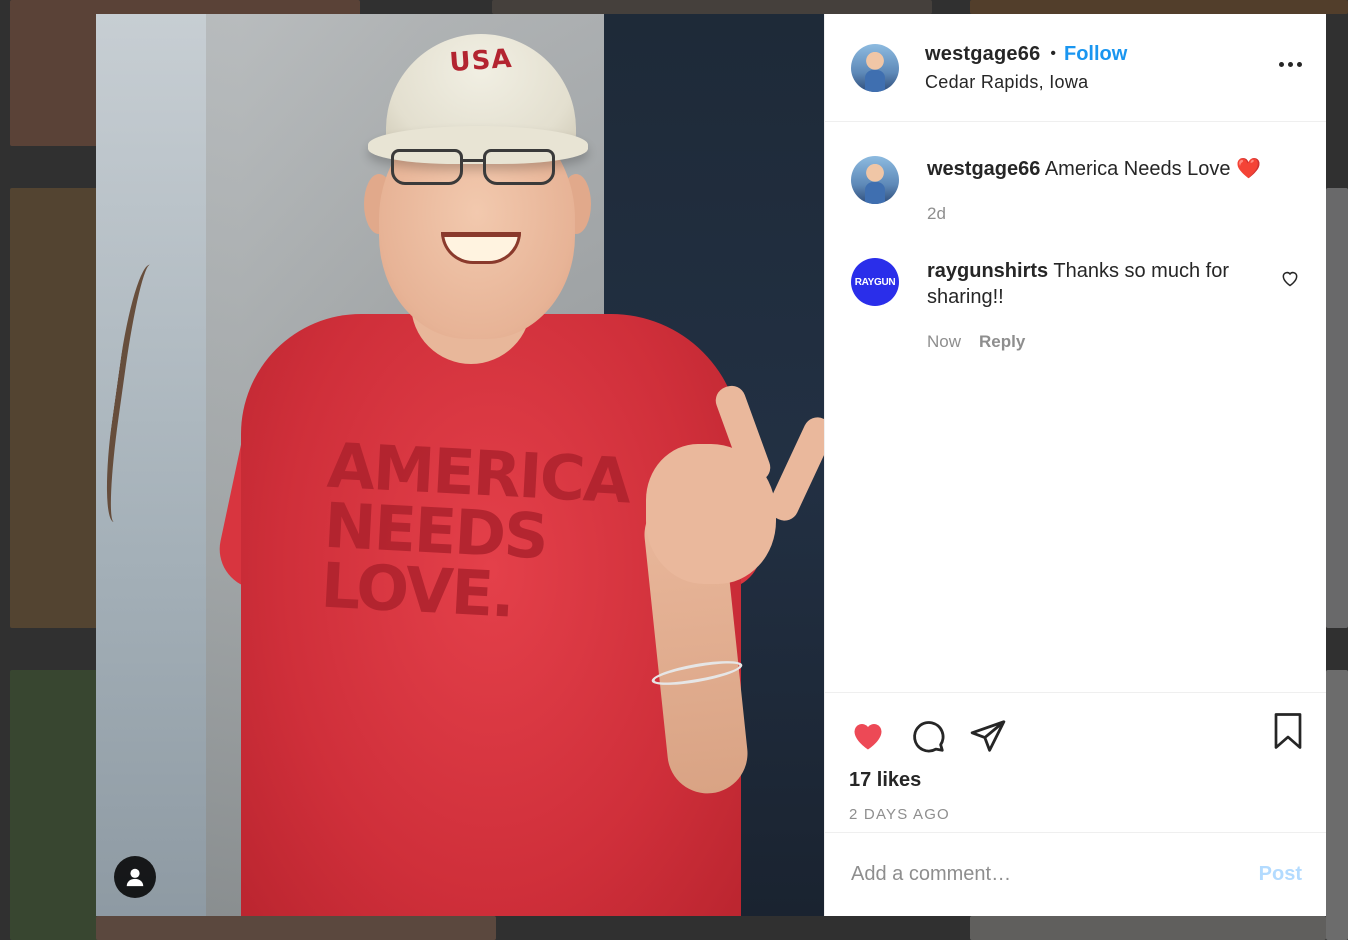  I want to click on author-avatar, so click(875, 67).